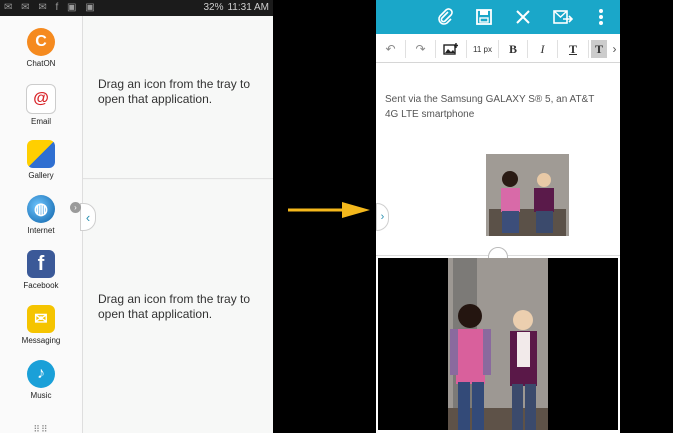 This screenshot has width=673, height=433. I want to click on chevron-left-icon: ‹, so click(88, 217).